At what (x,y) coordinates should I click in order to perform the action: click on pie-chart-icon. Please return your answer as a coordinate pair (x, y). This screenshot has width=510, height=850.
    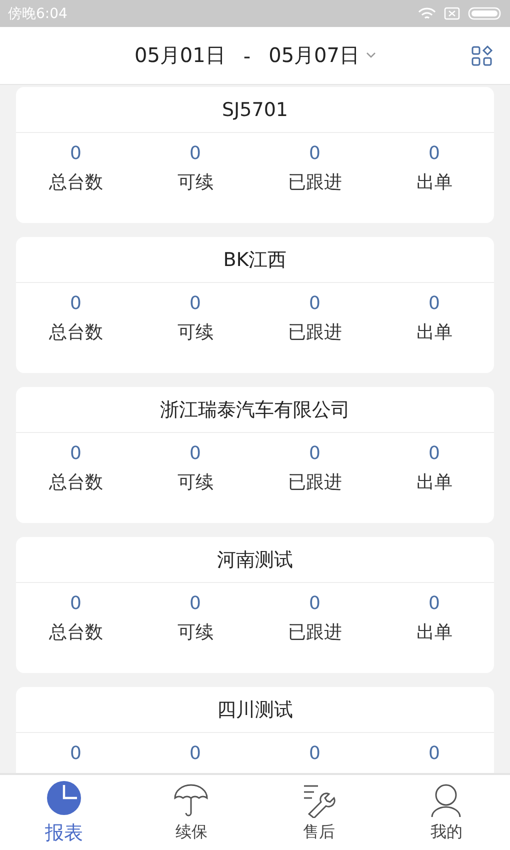
    Looking at the image, I should click on (64, 798).